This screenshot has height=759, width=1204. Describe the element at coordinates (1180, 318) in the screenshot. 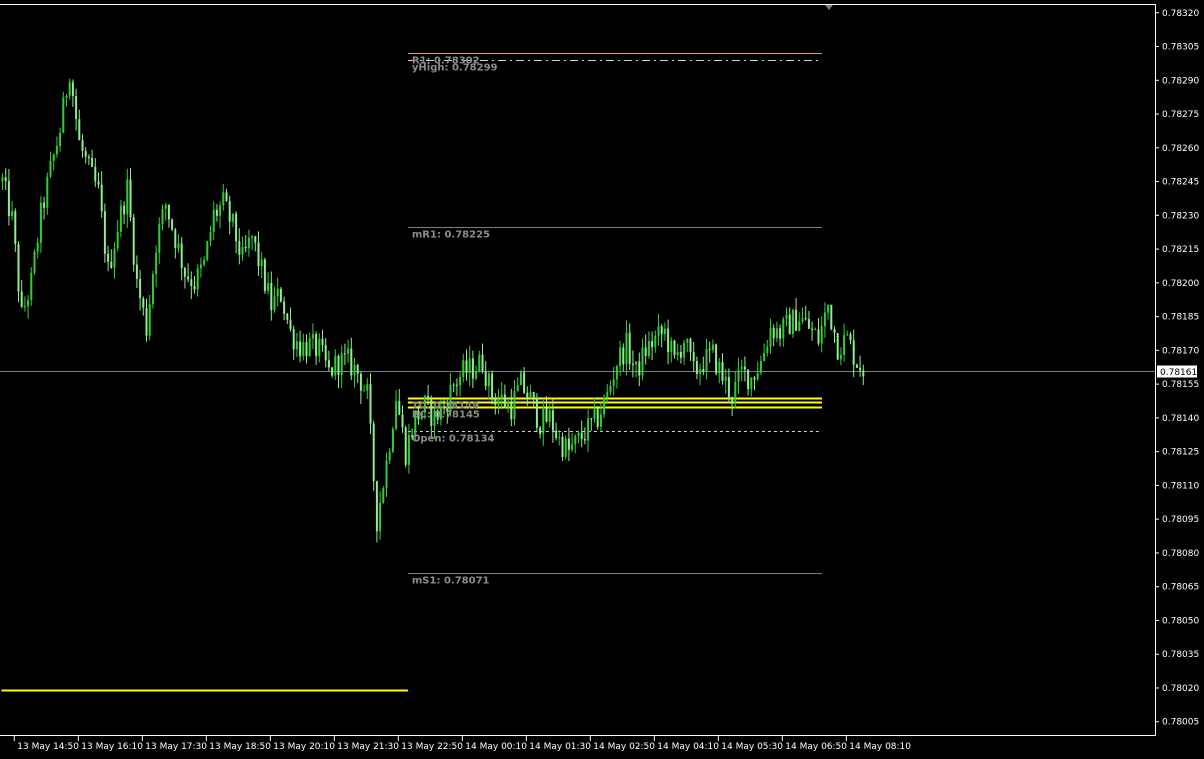

I see `price-tick-label: 0.78185` at that location.